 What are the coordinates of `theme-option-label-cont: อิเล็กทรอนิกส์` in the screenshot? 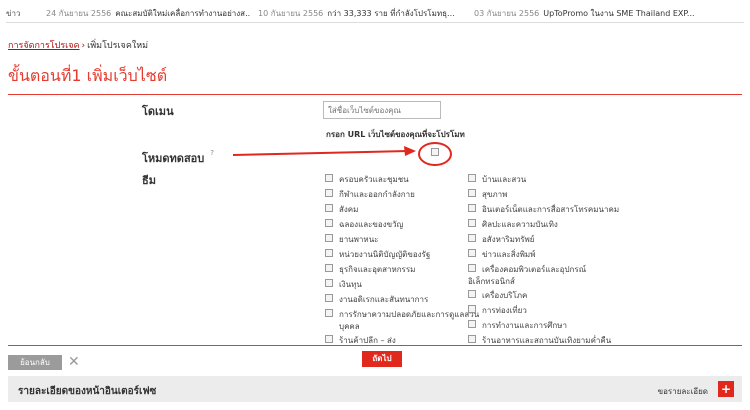 It's located at (491, 281).